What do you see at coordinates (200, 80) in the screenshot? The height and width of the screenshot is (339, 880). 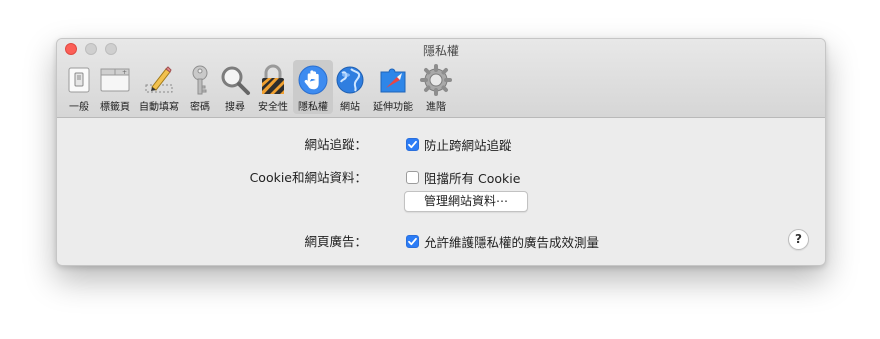 I see `key-icon` at bounding box center [200, 80].